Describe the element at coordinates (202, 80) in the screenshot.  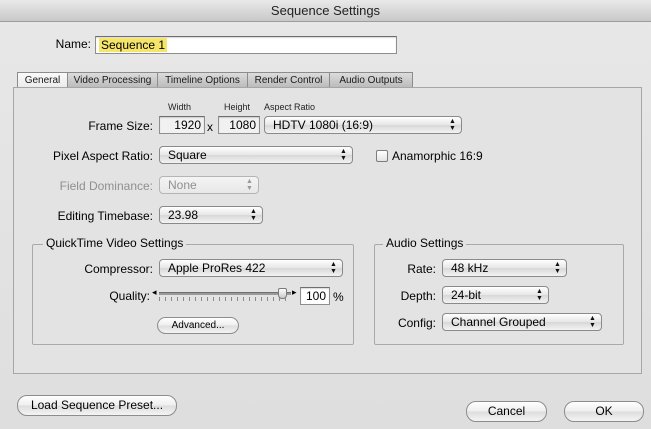
I see `tab-timeline-options: Timeline Options` at that location.